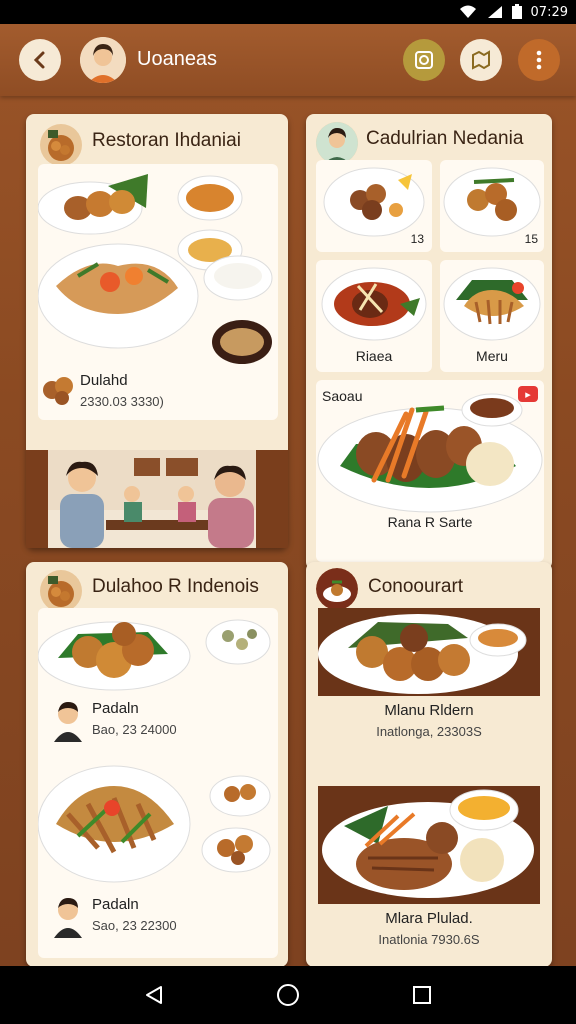 The image size is (576, 1024). I want to click on tile-label: Riaea, so click(374, 356).